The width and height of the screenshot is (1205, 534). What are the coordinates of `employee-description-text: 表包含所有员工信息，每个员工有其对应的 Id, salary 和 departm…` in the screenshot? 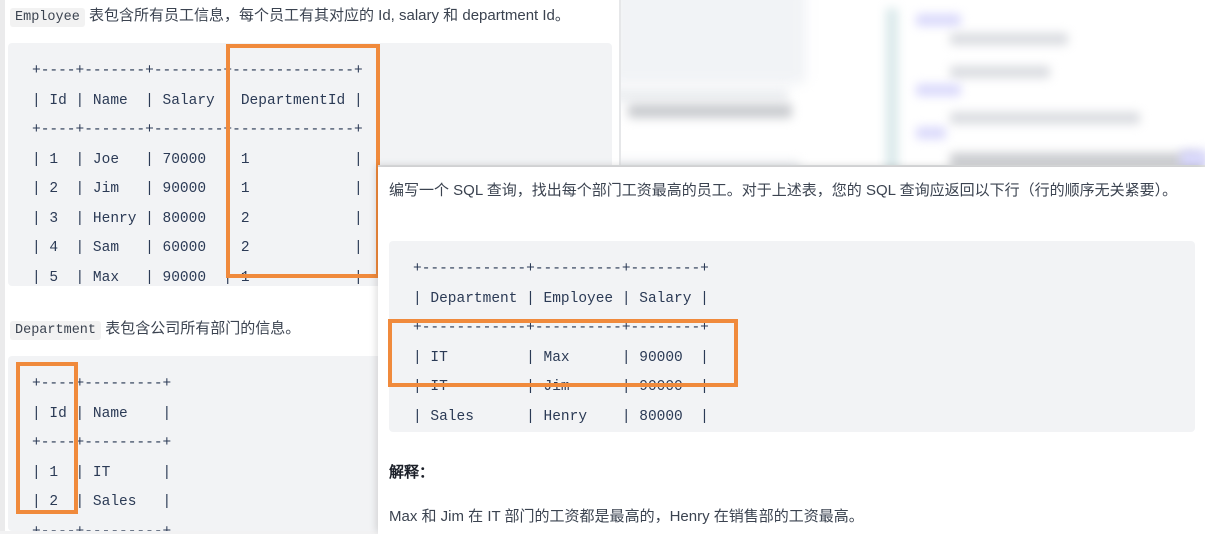 It's located at (329, 15).